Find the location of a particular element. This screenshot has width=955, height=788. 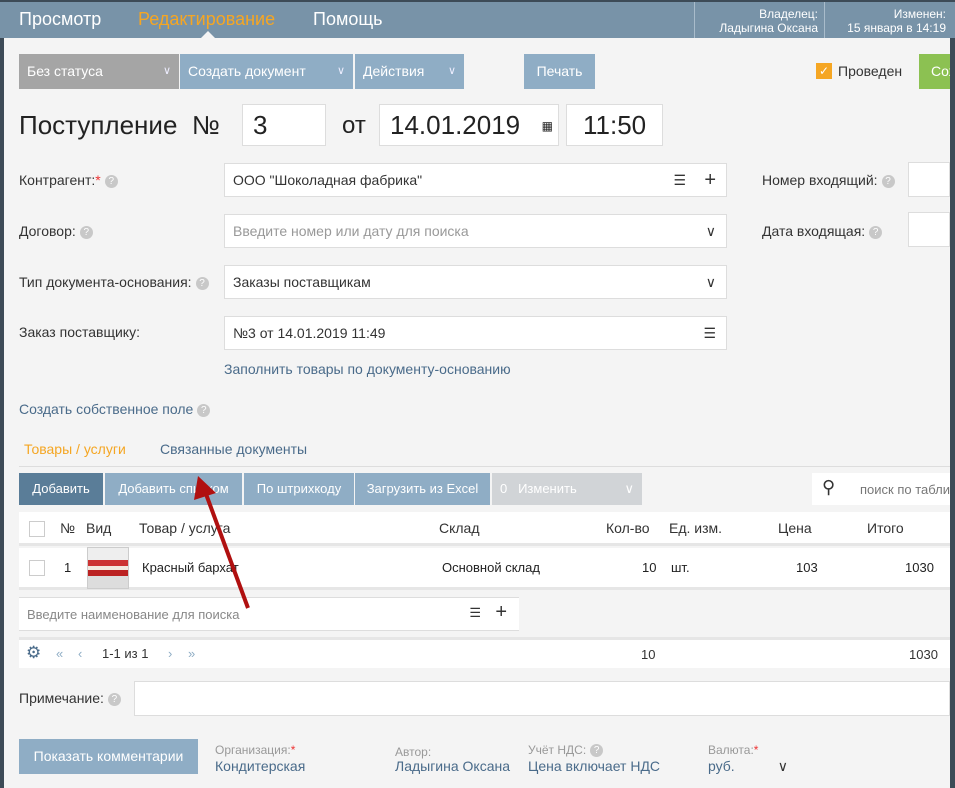

arrow-shaft is located at coordinates (227, 551).